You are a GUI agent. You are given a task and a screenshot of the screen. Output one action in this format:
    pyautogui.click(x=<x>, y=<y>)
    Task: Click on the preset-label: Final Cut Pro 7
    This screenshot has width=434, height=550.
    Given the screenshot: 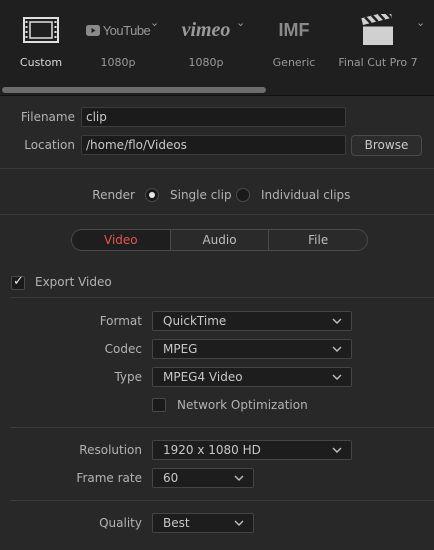 What is the action you would take?
    pyautogui.click(x=378, y=62)
    